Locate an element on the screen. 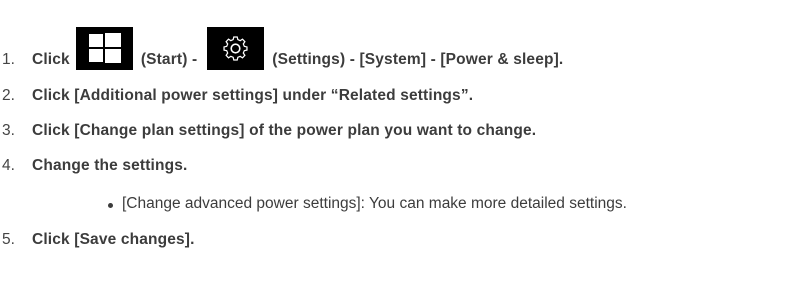 Image resolution: width=808 pixels, height=282 pixels. windows-start-icon is located at coordinates (104, 48).